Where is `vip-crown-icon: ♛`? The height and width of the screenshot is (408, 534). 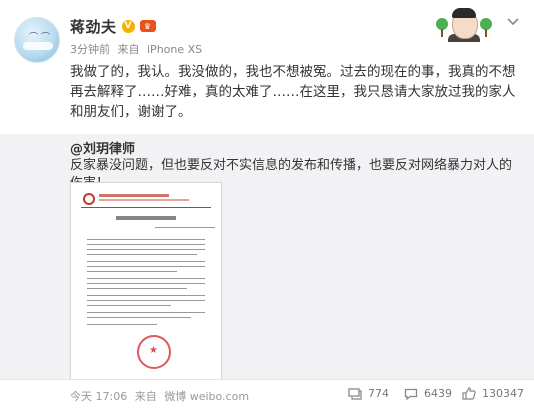
vip-crown-icon: ♛ is located at coordinates (147, 26).